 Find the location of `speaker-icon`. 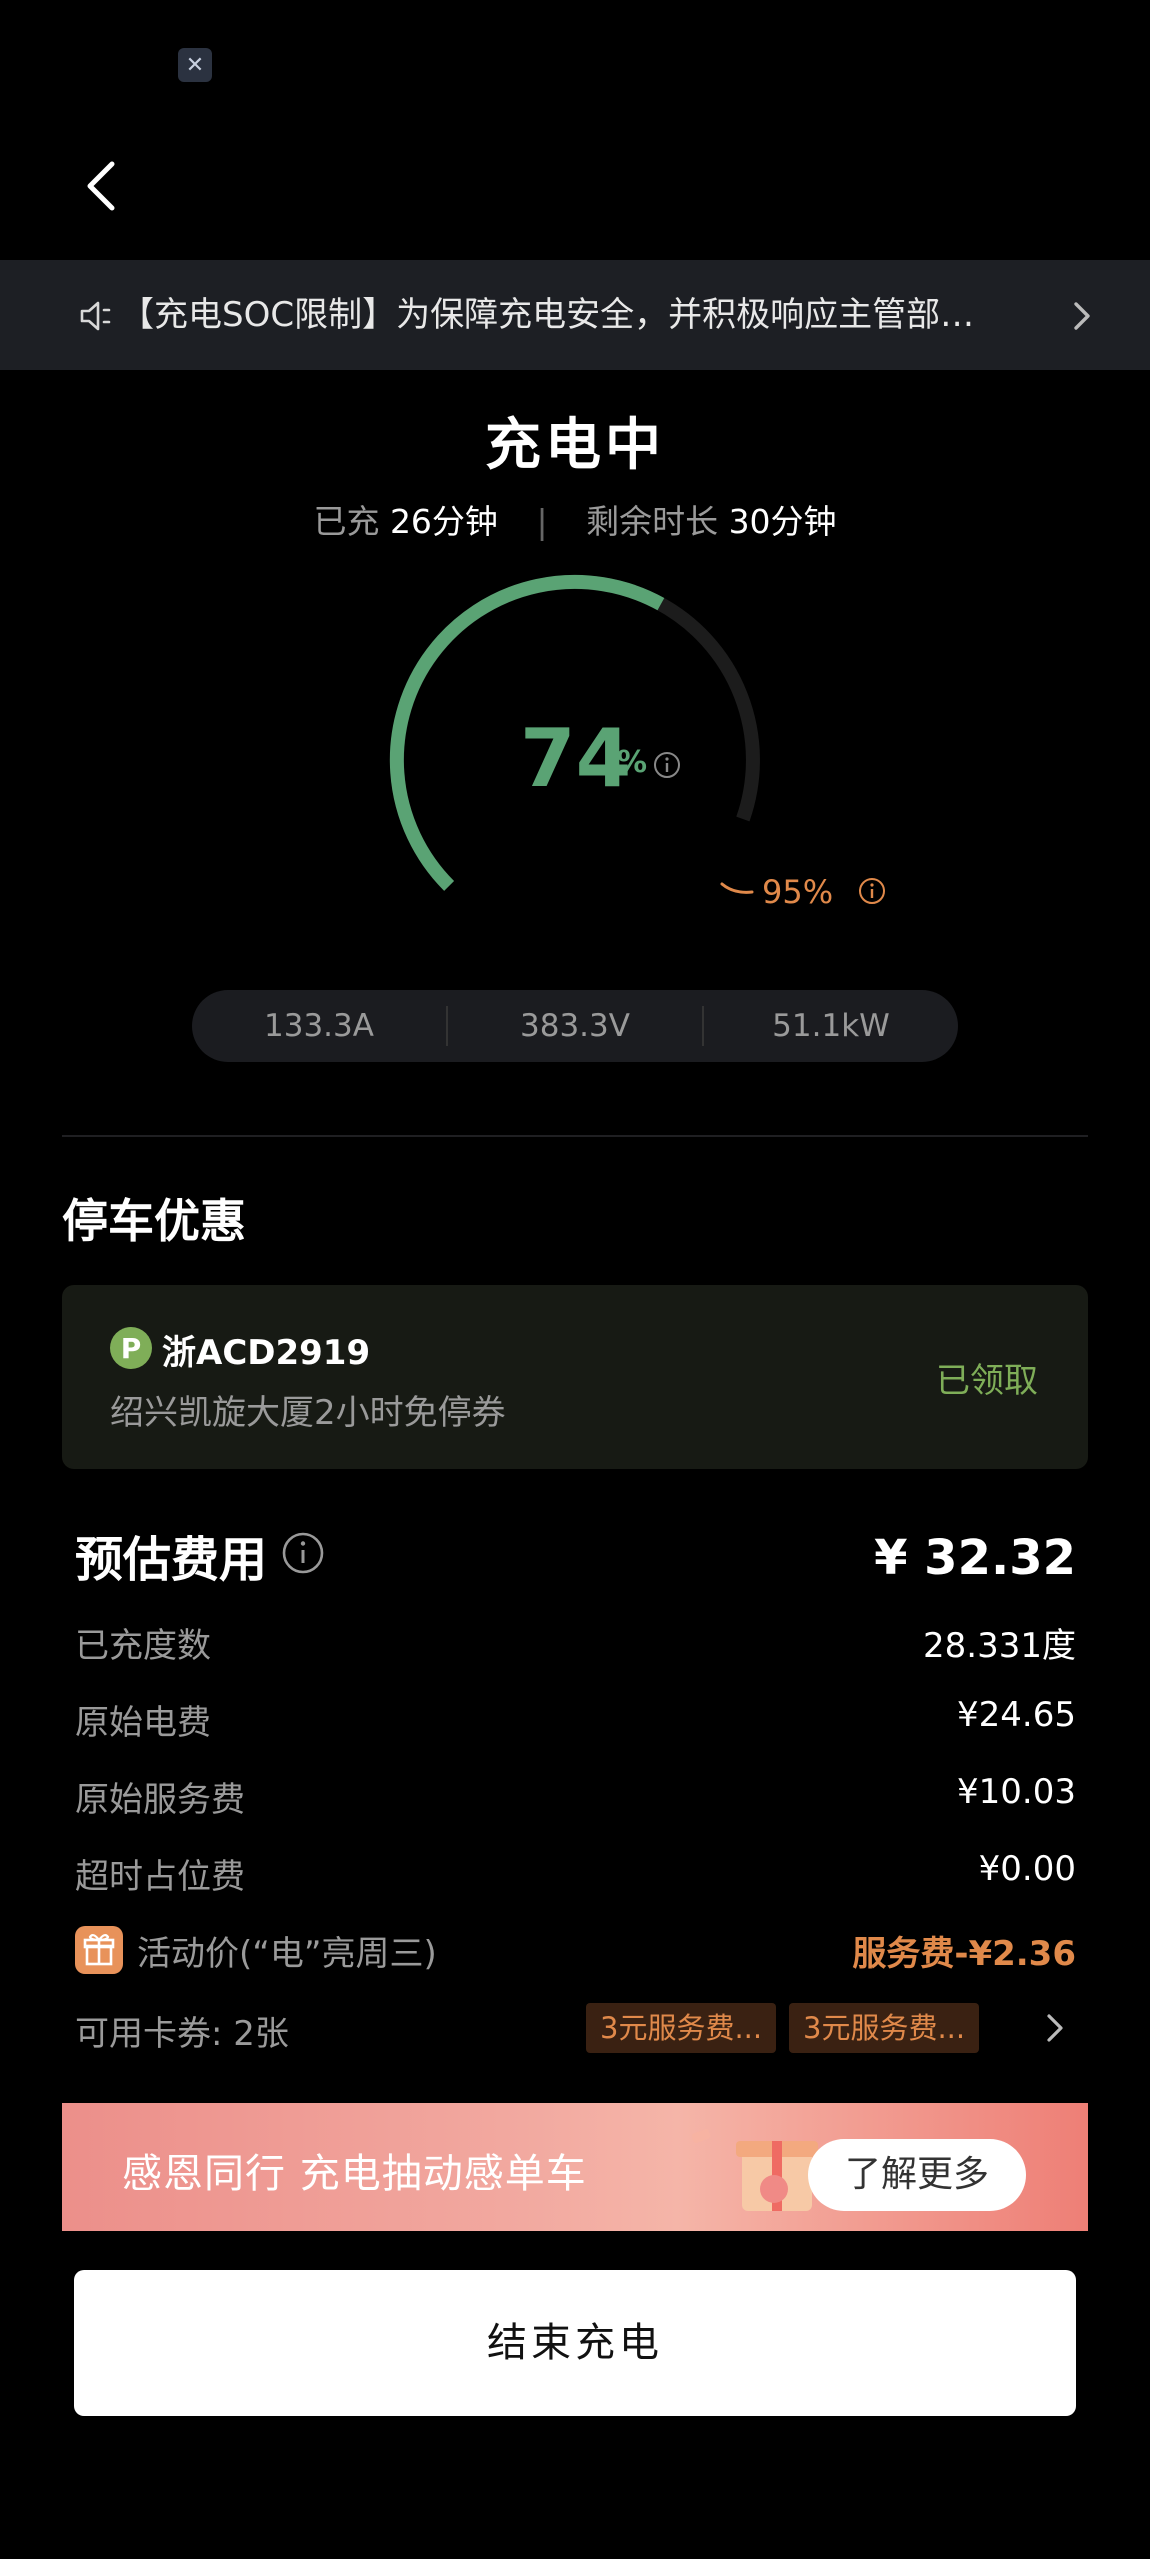

speaker-icon is located at coordinates (95, 316).